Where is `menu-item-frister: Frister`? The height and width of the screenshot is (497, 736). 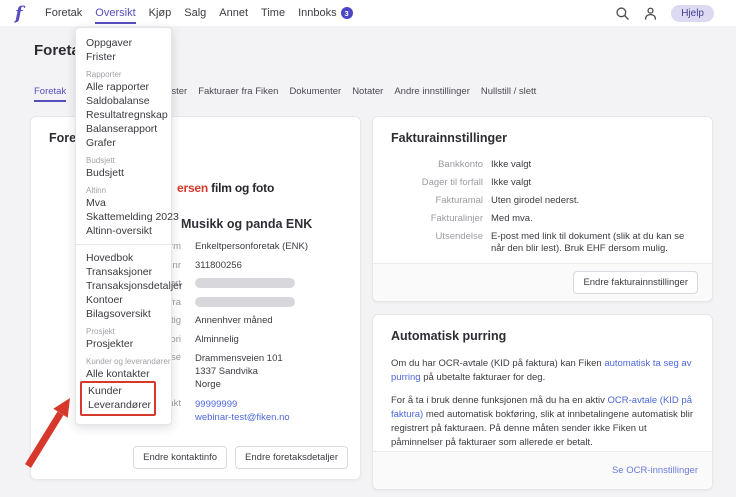
menu-item-frister: Frister is located at coordinates (123, 57).